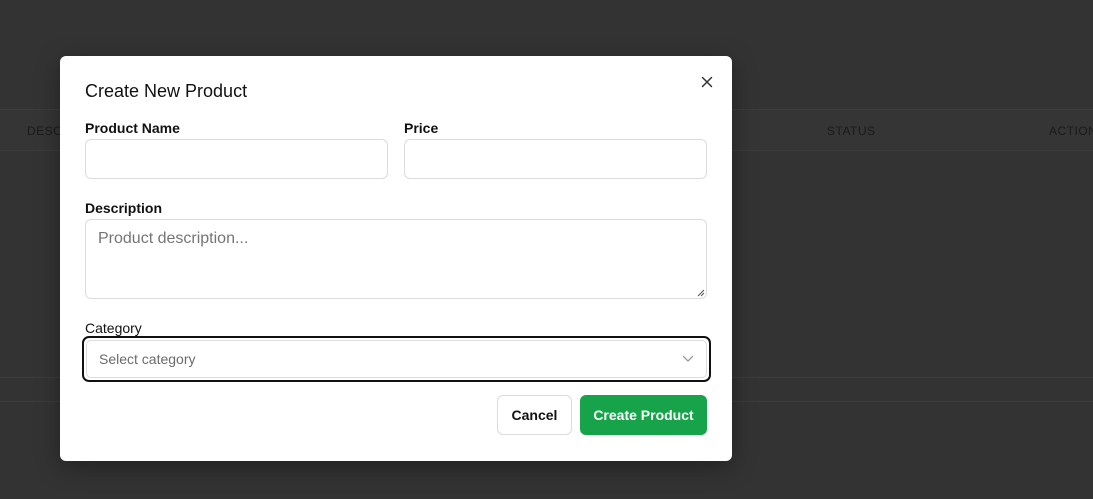 This screenshot has width=1093, height=499. What do you see at coordinates (421, 128) in the screenshot?
I see `price-label: Price` at bounding box center [421, 128].